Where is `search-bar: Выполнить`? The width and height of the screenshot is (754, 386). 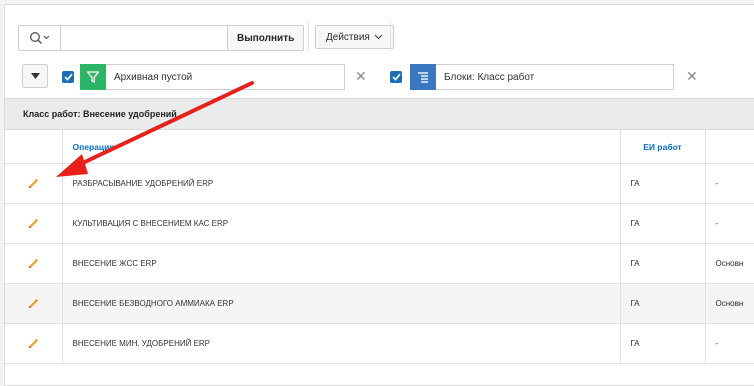
search-bar: Выполнить is located at coordinates (161, 38).